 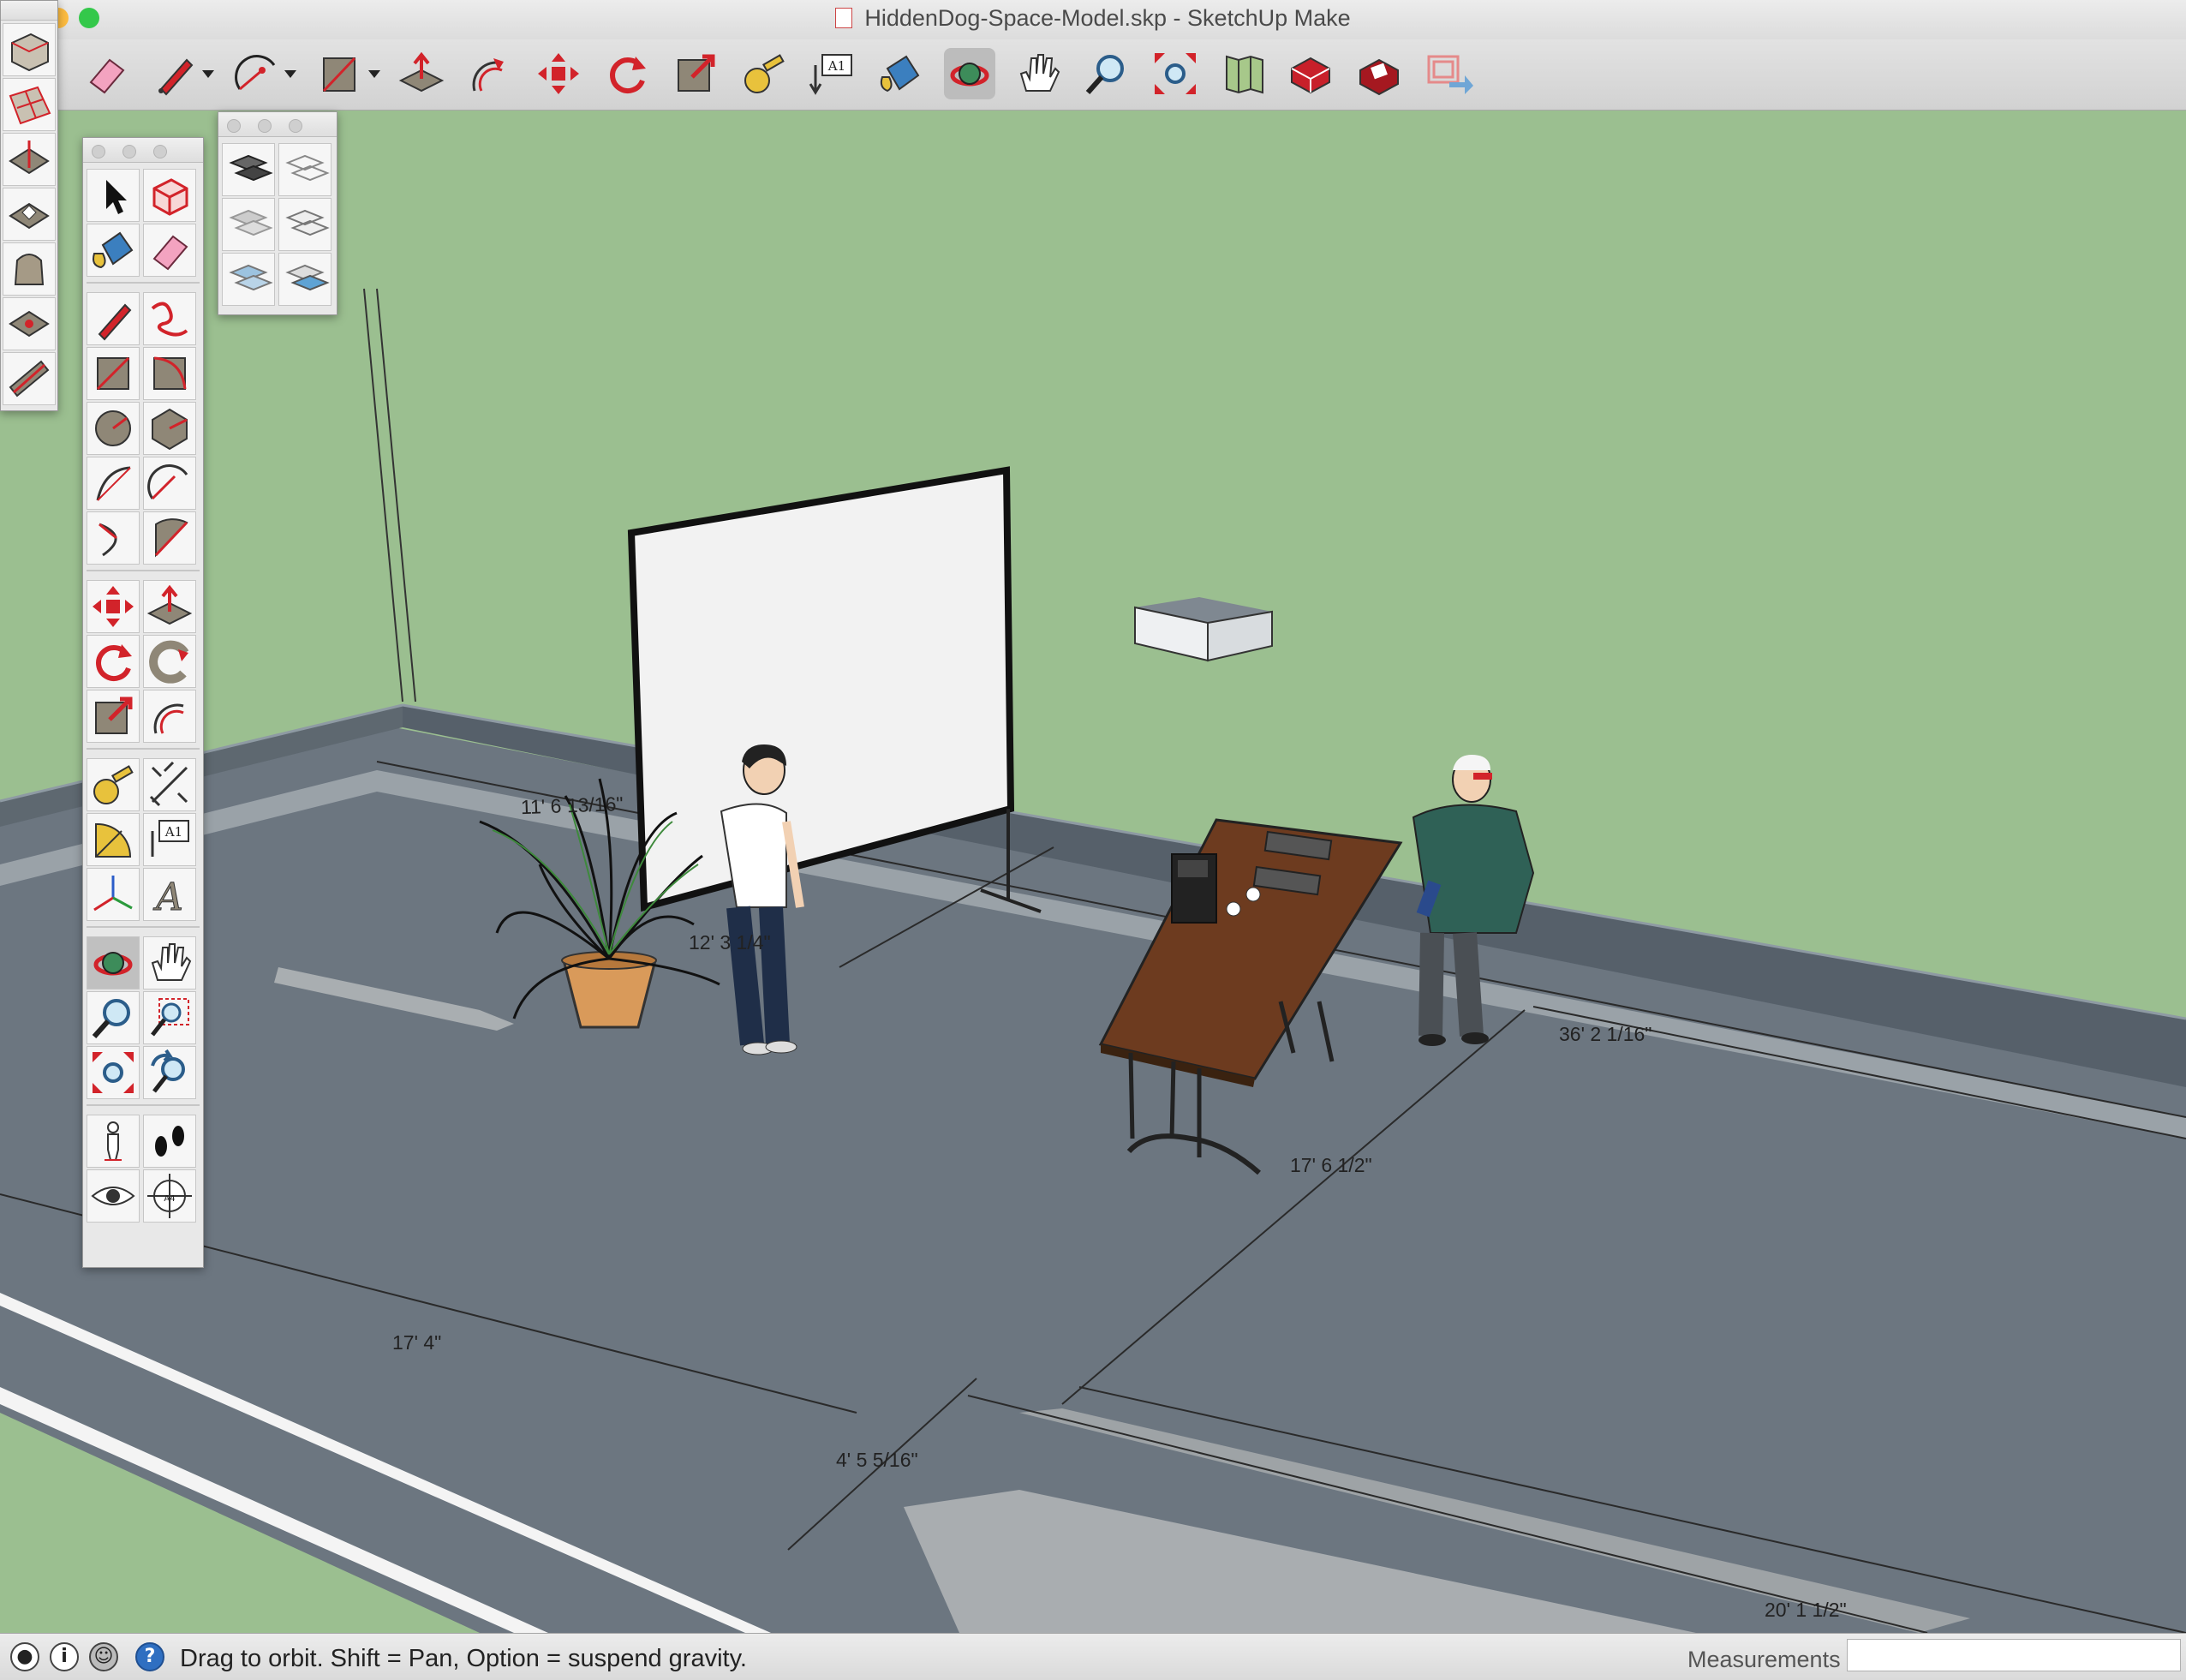 I want to click on paint-bucket-tool-palette, so click(x=113, y=250).